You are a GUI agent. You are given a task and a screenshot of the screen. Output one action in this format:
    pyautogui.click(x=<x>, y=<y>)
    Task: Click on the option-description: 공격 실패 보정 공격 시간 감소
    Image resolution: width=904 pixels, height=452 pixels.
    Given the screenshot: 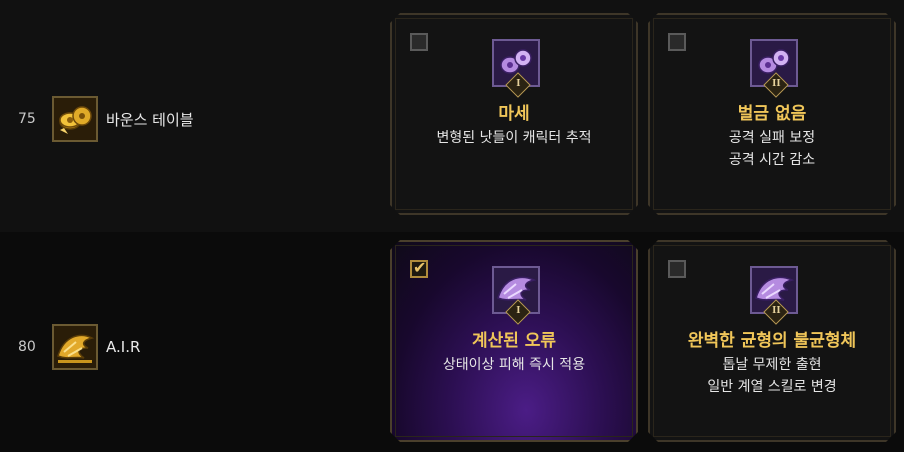 What is the action you would take?
    pyautogui.click(x=772, y=149)
    